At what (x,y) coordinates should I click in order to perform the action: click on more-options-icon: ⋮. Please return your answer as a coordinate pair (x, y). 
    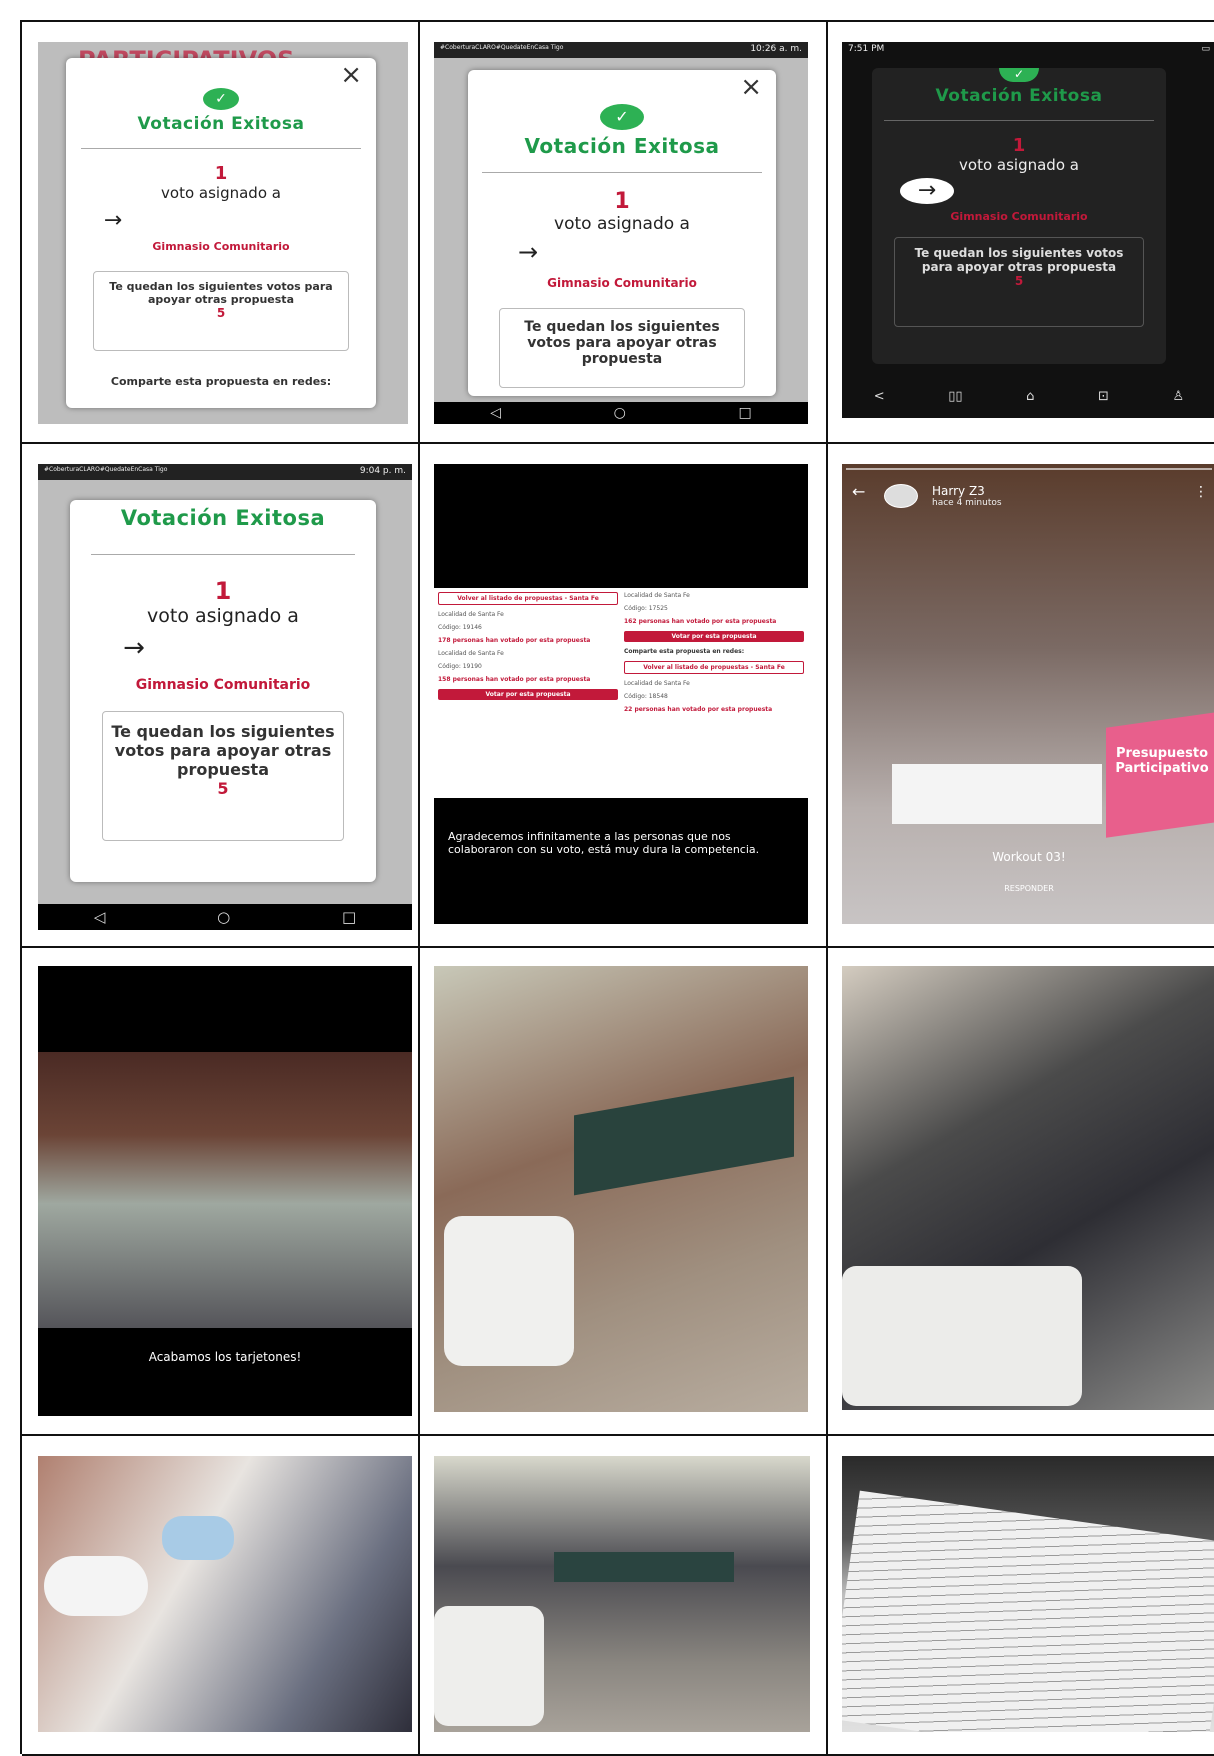
    Looking at the image, I should click on (1201, 492).